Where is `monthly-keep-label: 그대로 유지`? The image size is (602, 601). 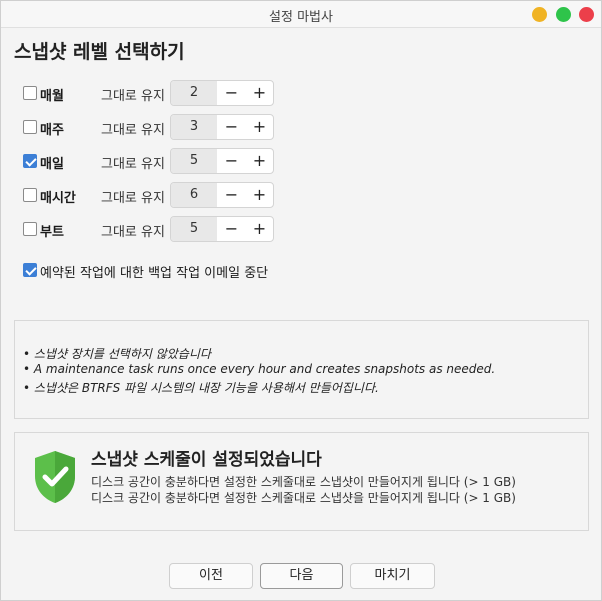 monthly-keep-label: 그대로 유지 is located at coordinates (133, 96).